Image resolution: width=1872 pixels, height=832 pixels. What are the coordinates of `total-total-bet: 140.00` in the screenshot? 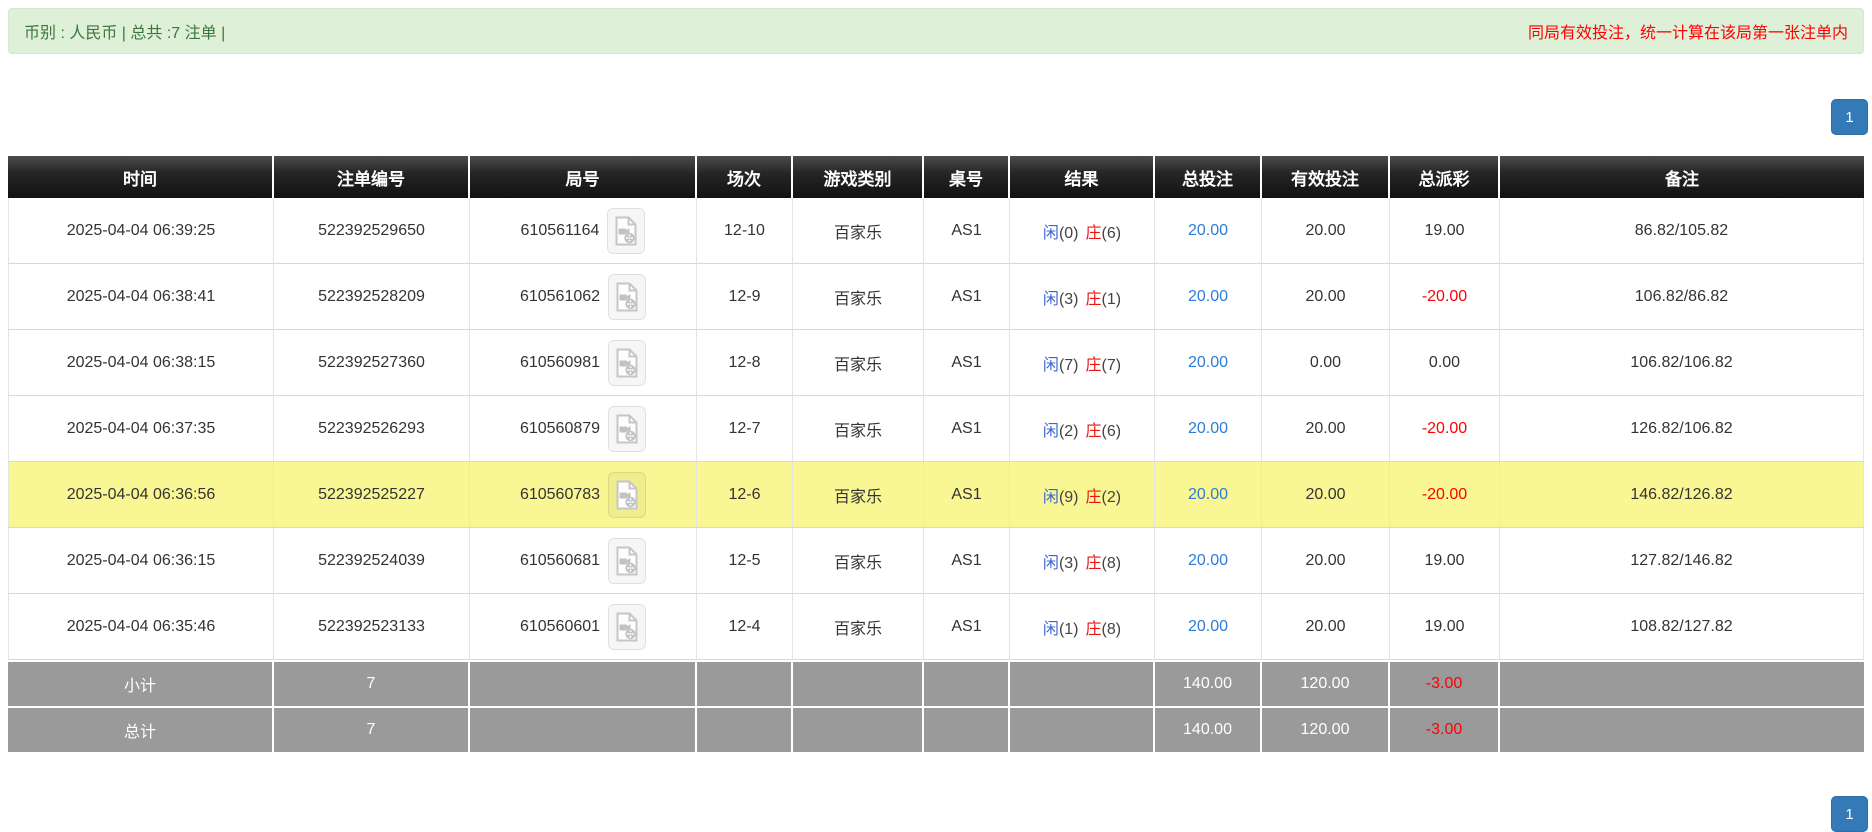 It's located at (1208, 729).